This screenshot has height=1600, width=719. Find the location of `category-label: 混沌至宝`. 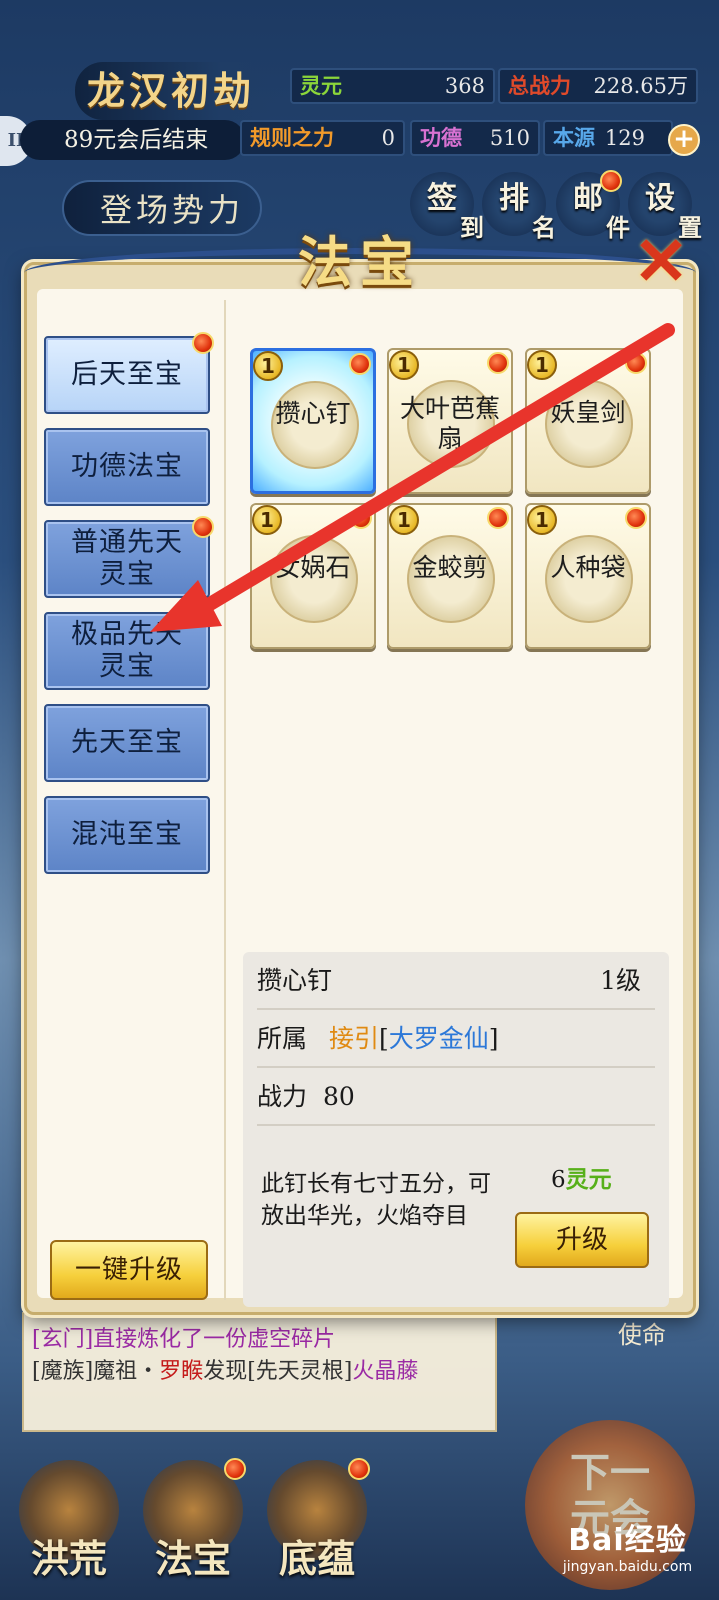

category-label: 混沌至宝 is located at coordinates (127, 834).